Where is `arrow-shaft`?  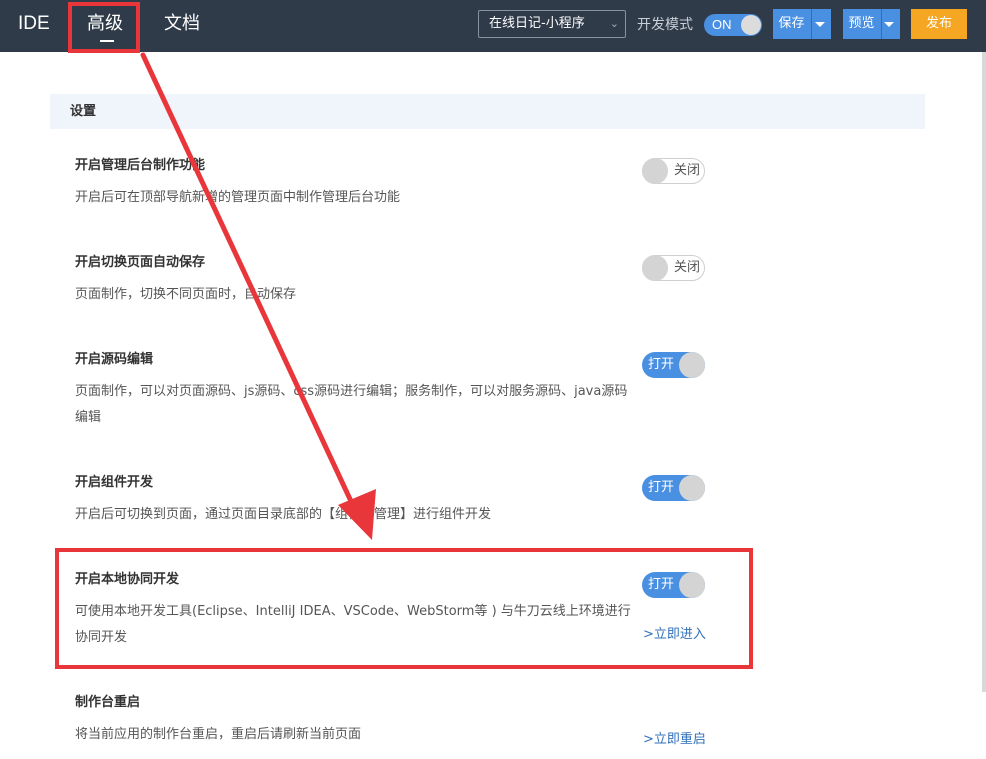 arrow-shaft is located at coordinates (249, 283).